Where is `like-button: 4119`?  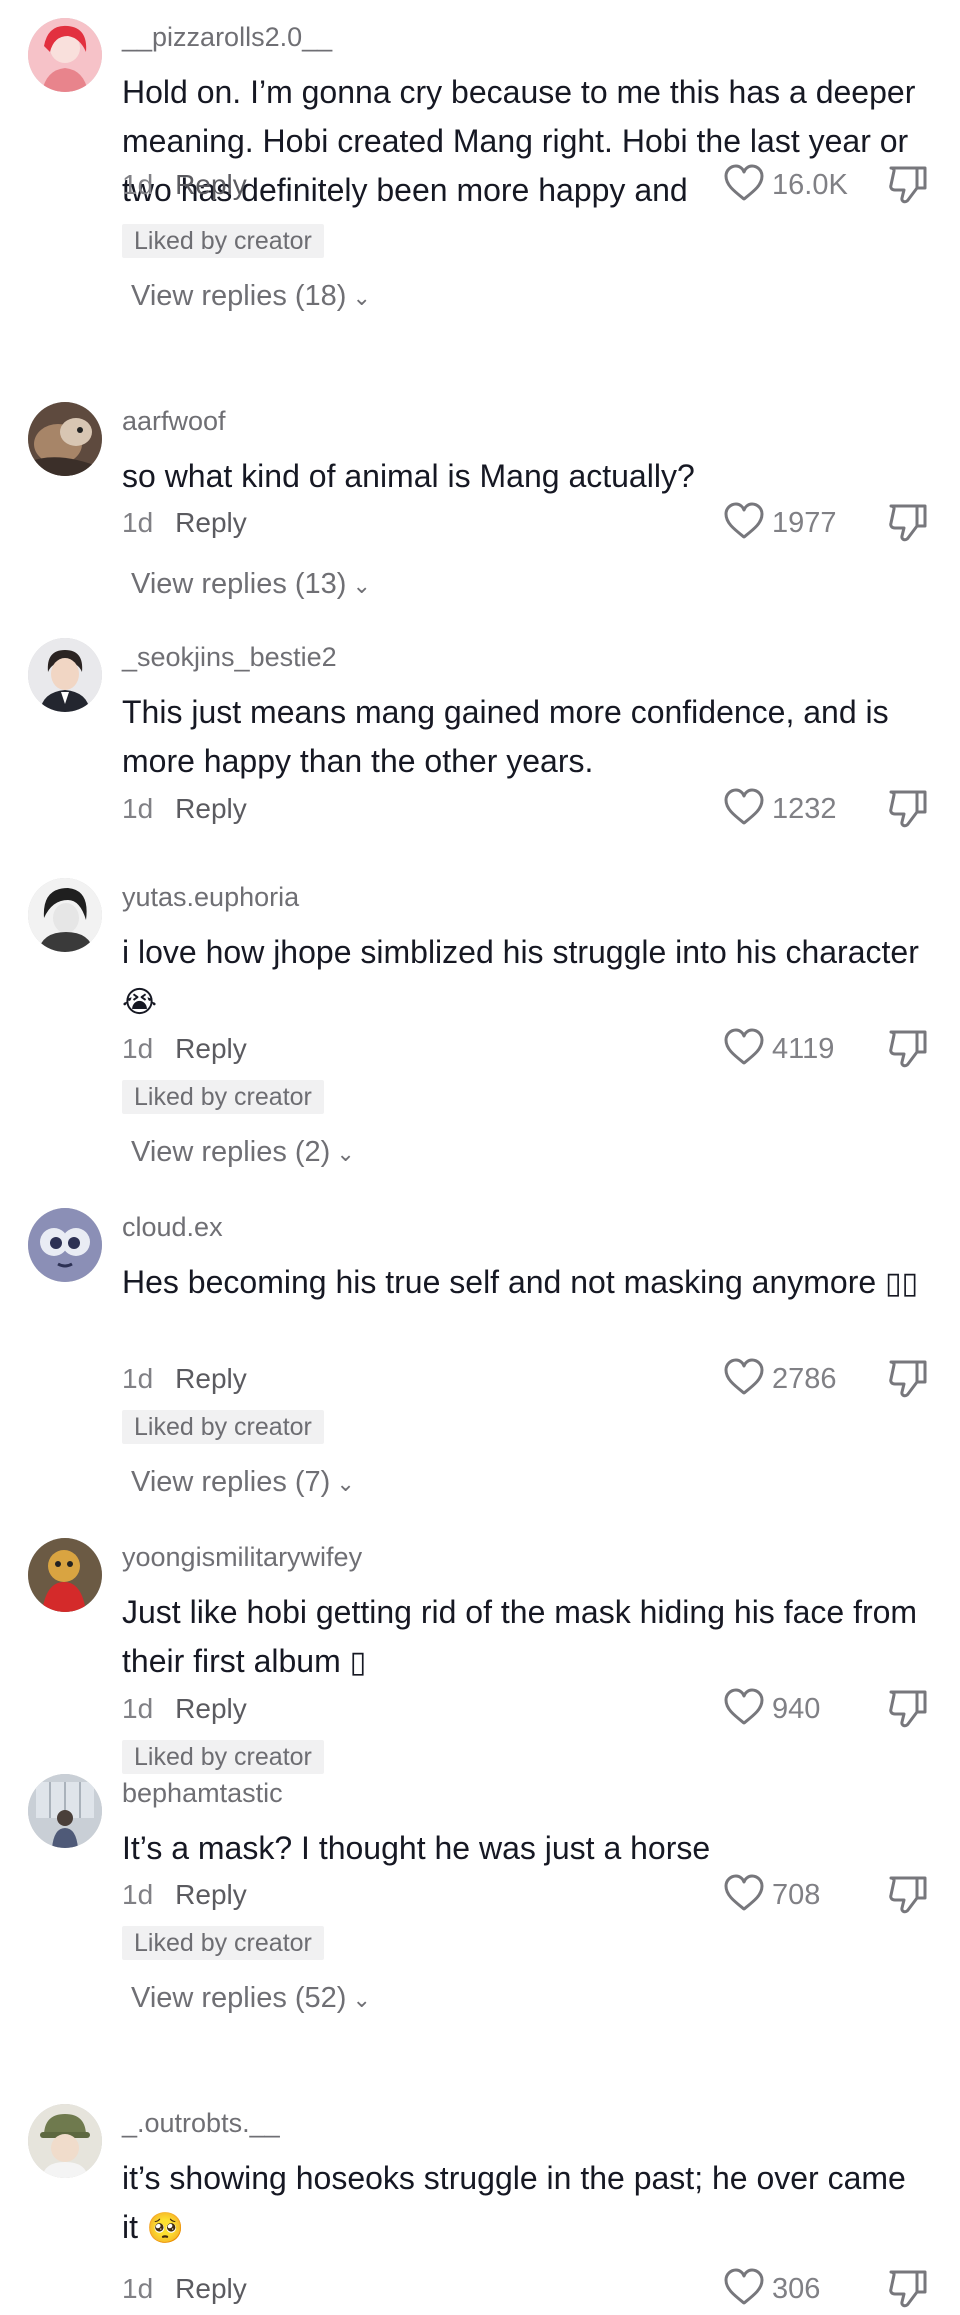
like-button: 4119 is located at coordinates (797, 1049).